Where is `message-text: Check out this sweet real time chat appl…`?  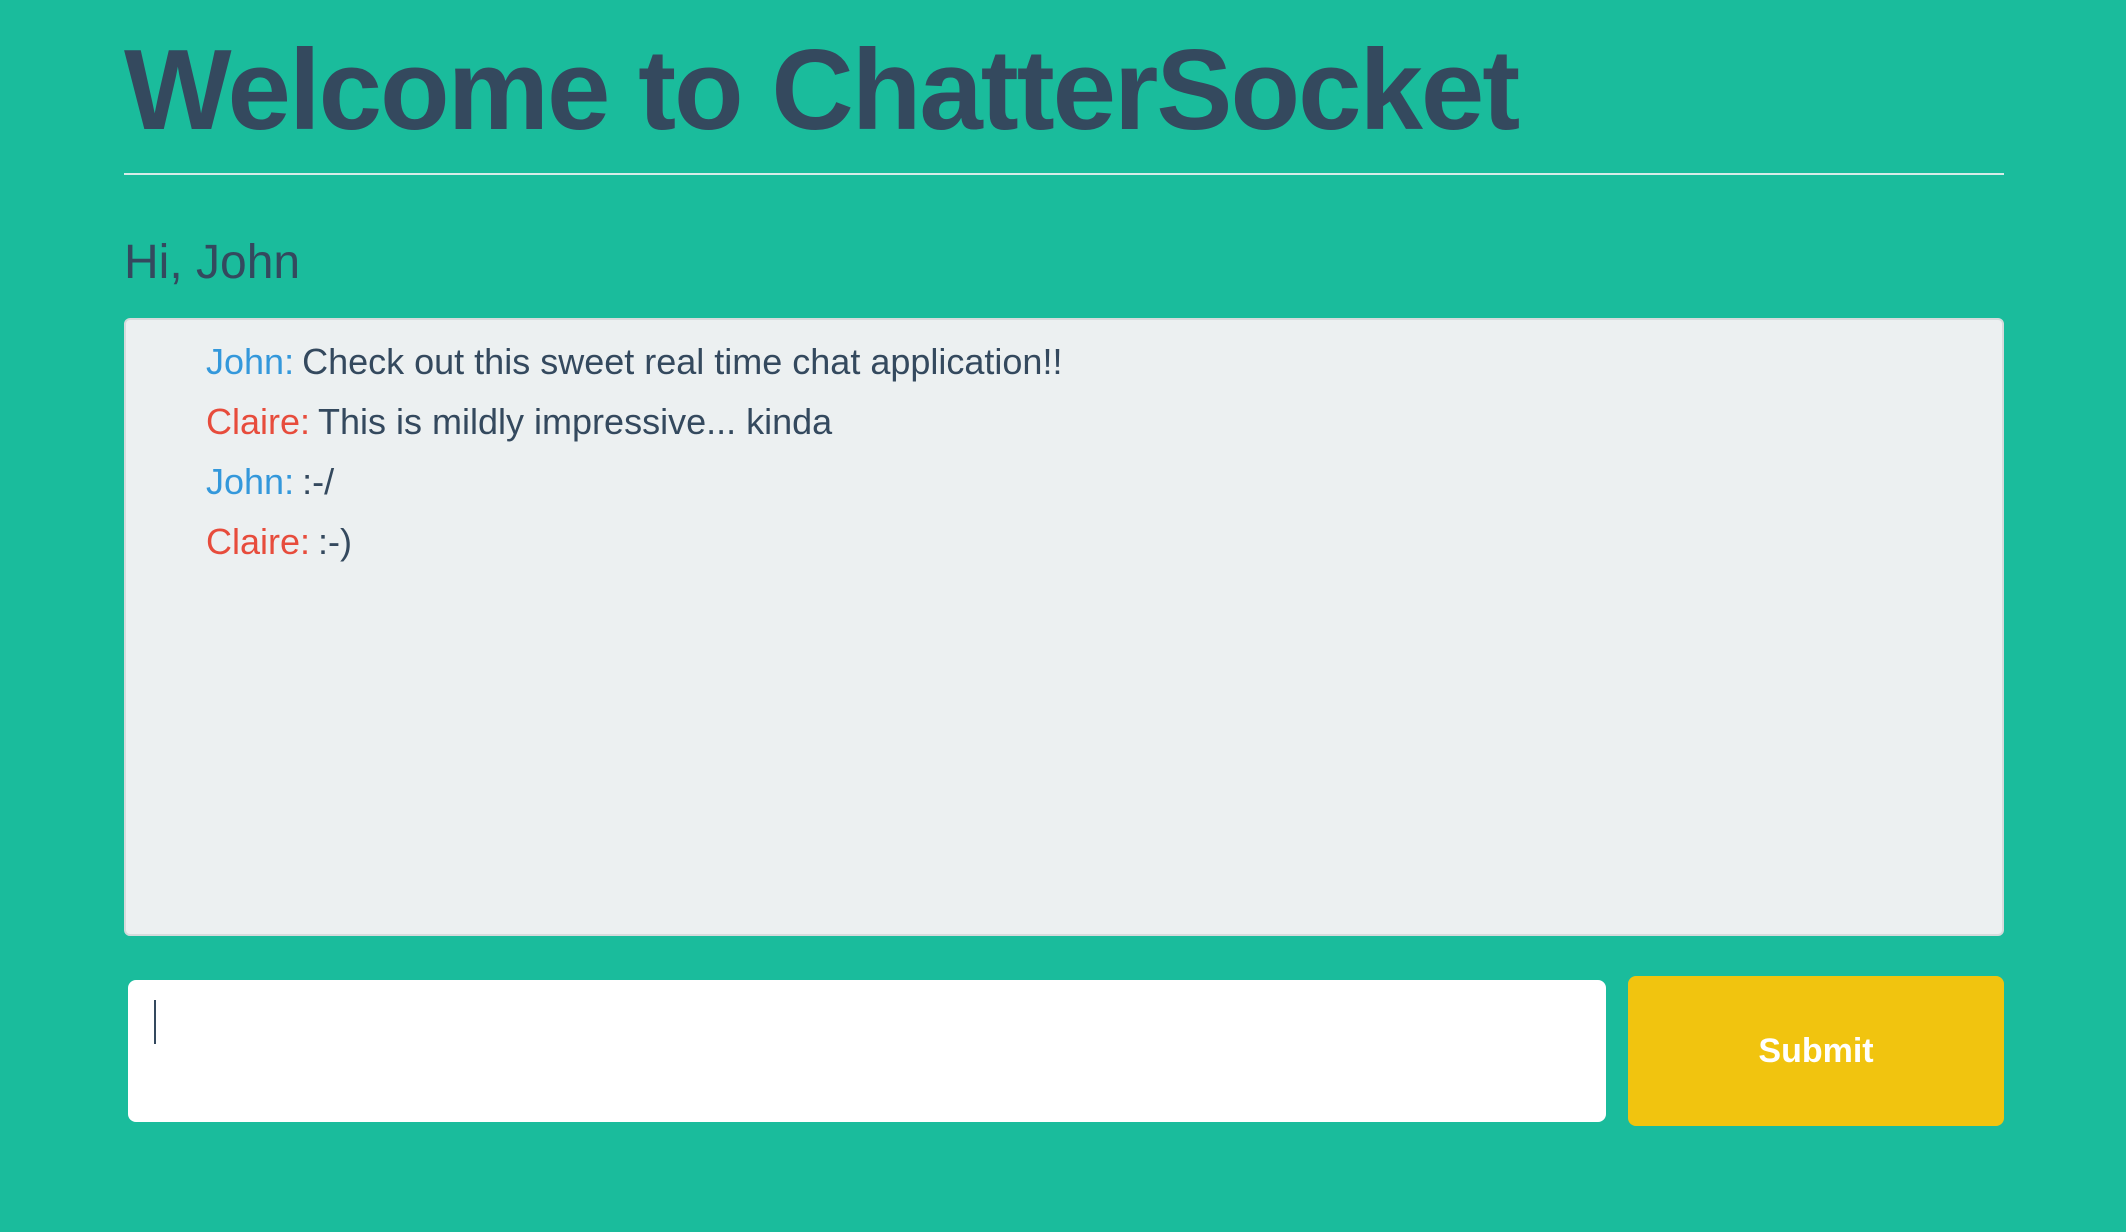 message-text: Check out this sweet real time chat appl… is located at coordinates (682, 361).